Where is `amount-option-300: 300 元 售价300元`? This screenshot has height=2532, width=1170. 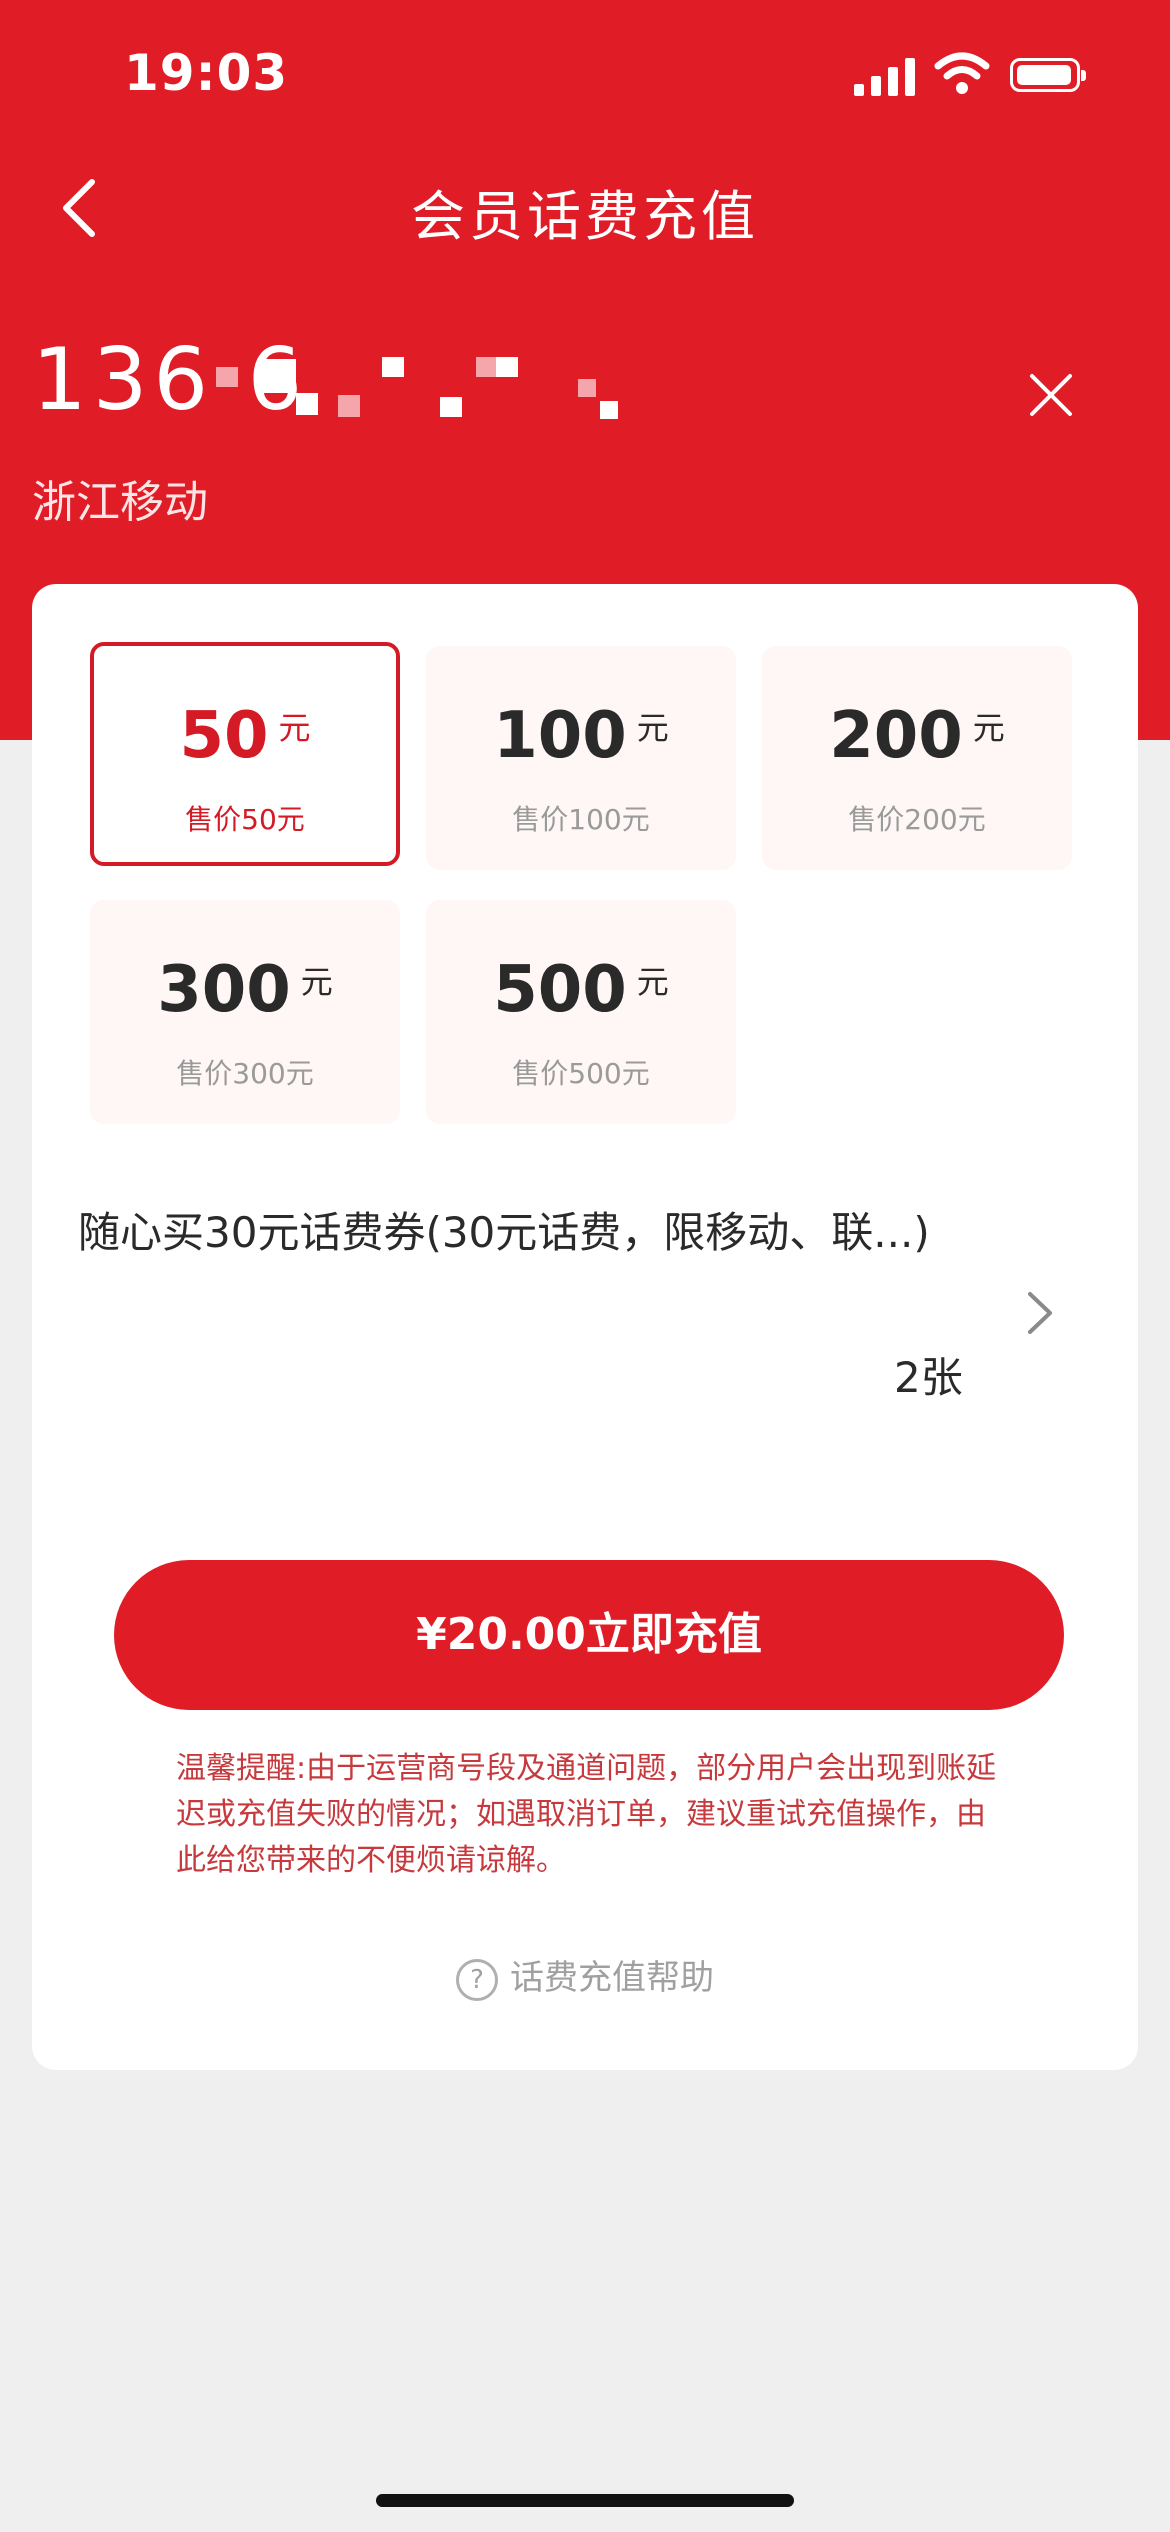 amount-option-300: 300 元 售价300元 is located at coordinates (245, 1012).